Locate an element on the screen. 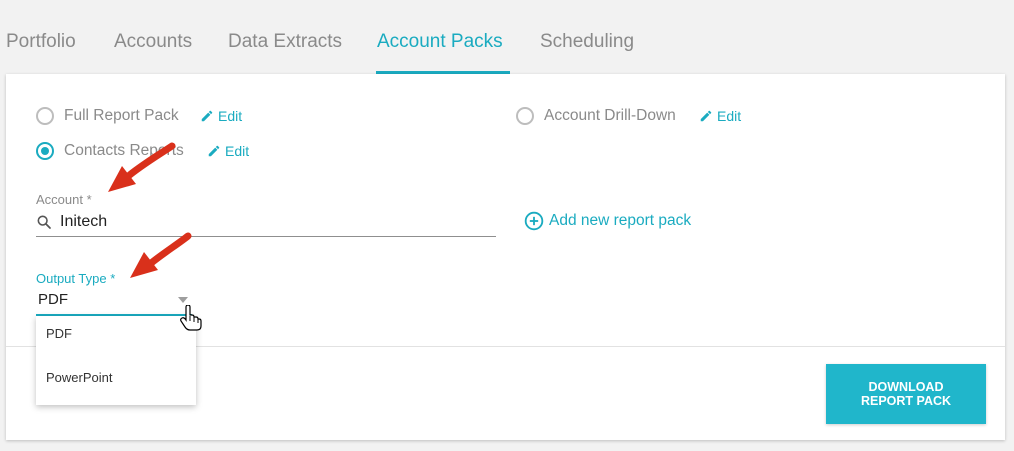 The image size is (1014, 451). radio-full-report-pack: Full Report Pack is located at coordinates (107, 116).